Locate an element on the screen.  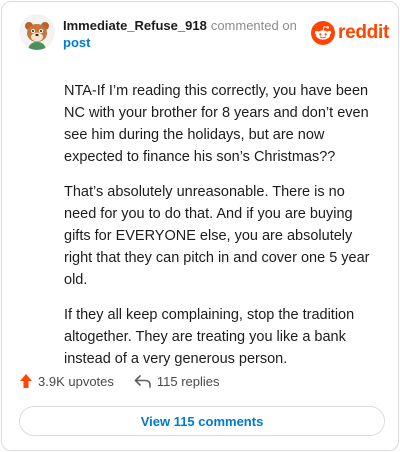
reply-arrow-icon is located at coordinates (142, 381).